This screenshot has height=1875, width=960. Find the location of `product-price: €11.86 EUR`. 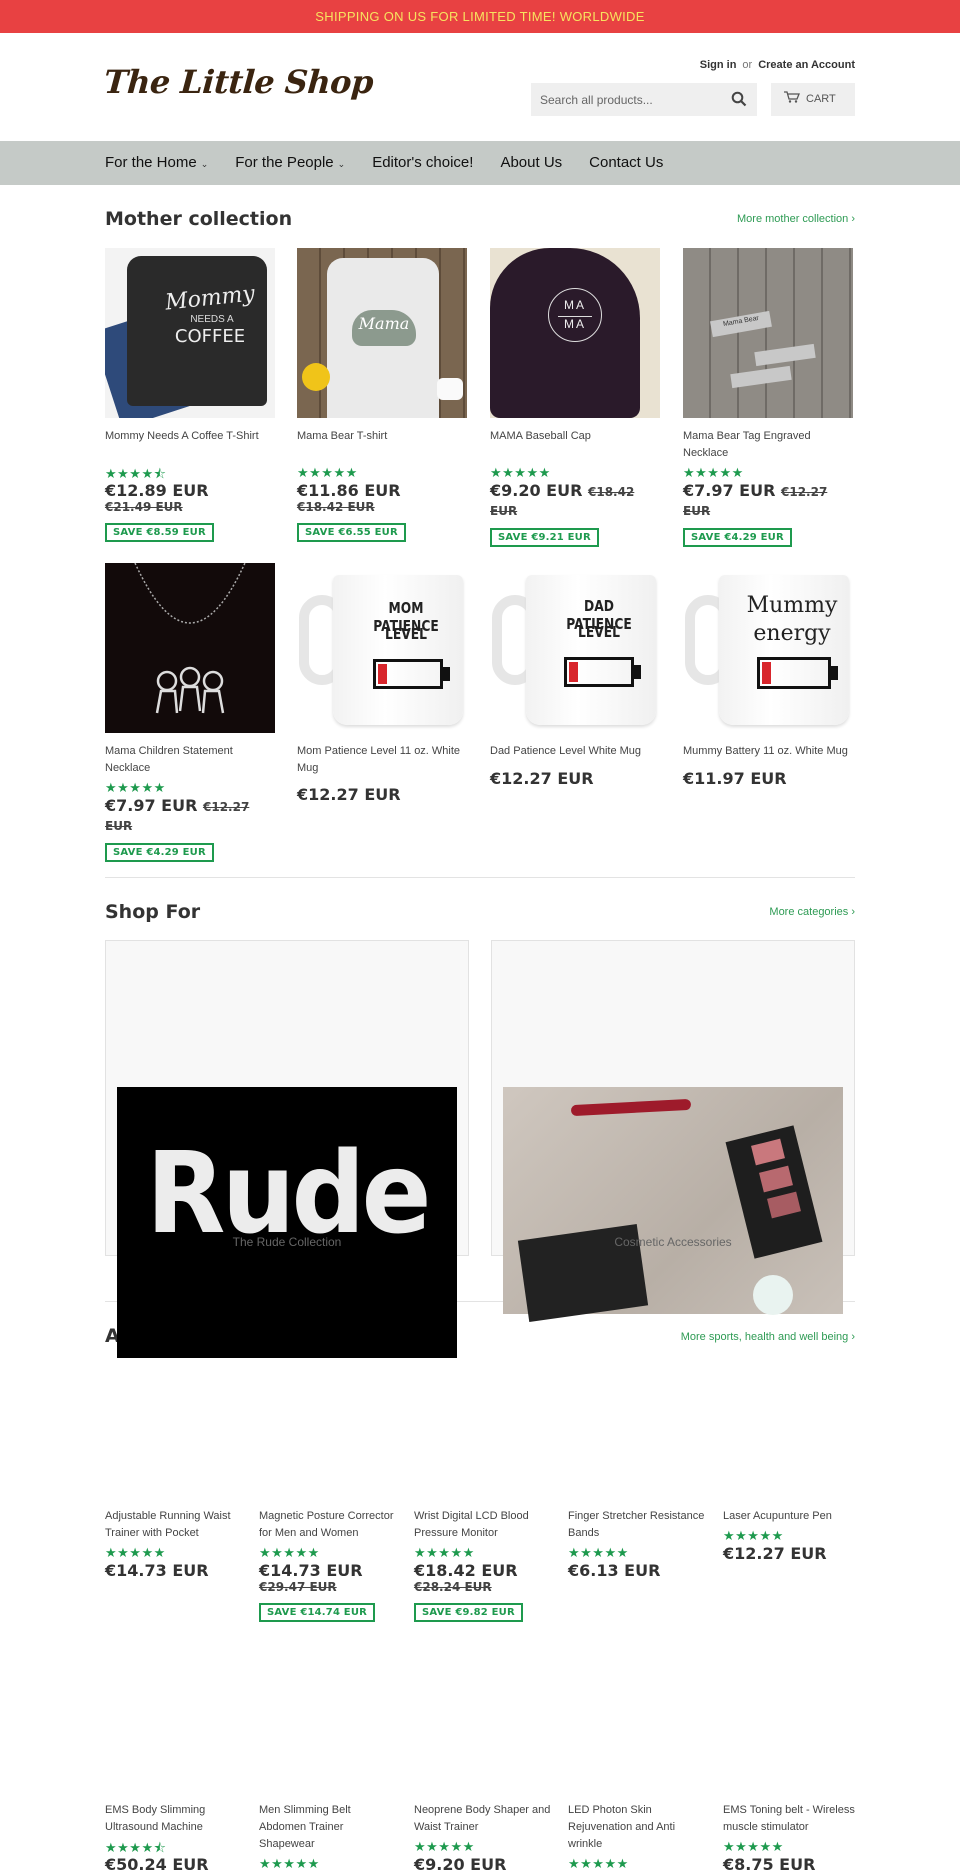

product-price: €11.86 EUR is located at coordinates (349, 490).